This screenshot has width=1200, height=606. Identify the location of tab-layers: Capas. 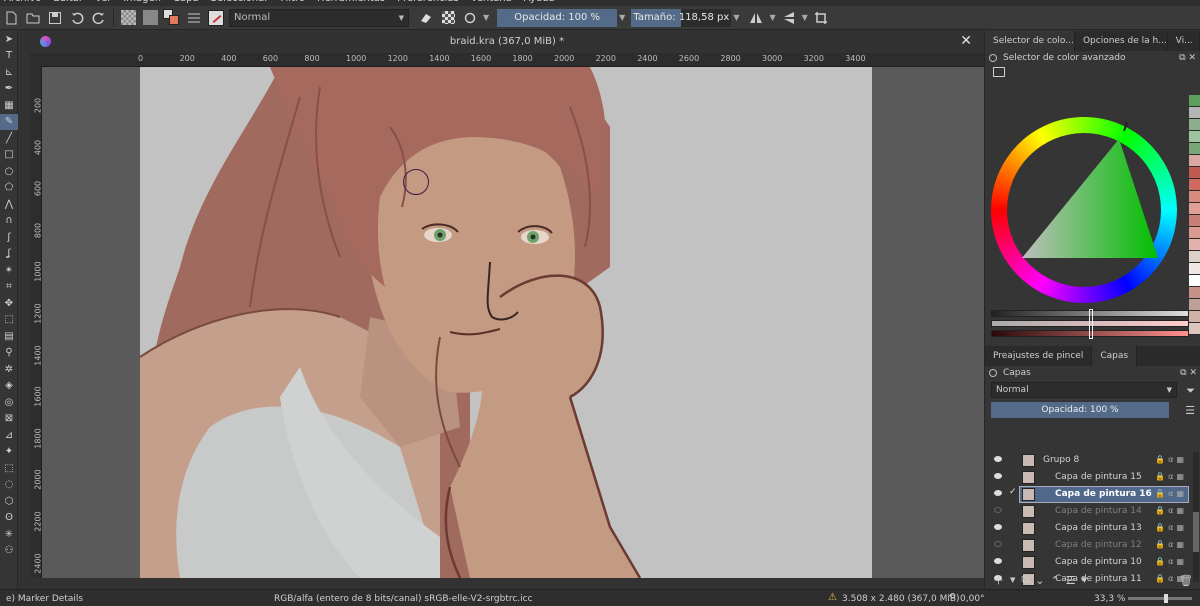
(1115, 356).